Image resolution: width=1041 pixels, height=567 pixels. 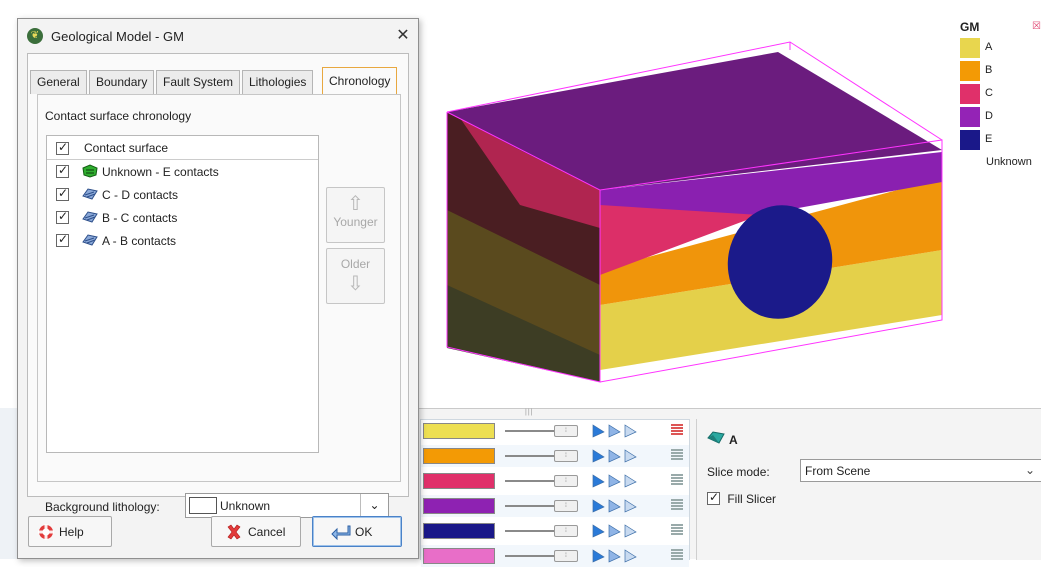 What do you see at coordinates (118, 116) in the screenshot?
I see `contact-surface-chronology-label: Contact surface chronology` at bounding box center [118, 116].